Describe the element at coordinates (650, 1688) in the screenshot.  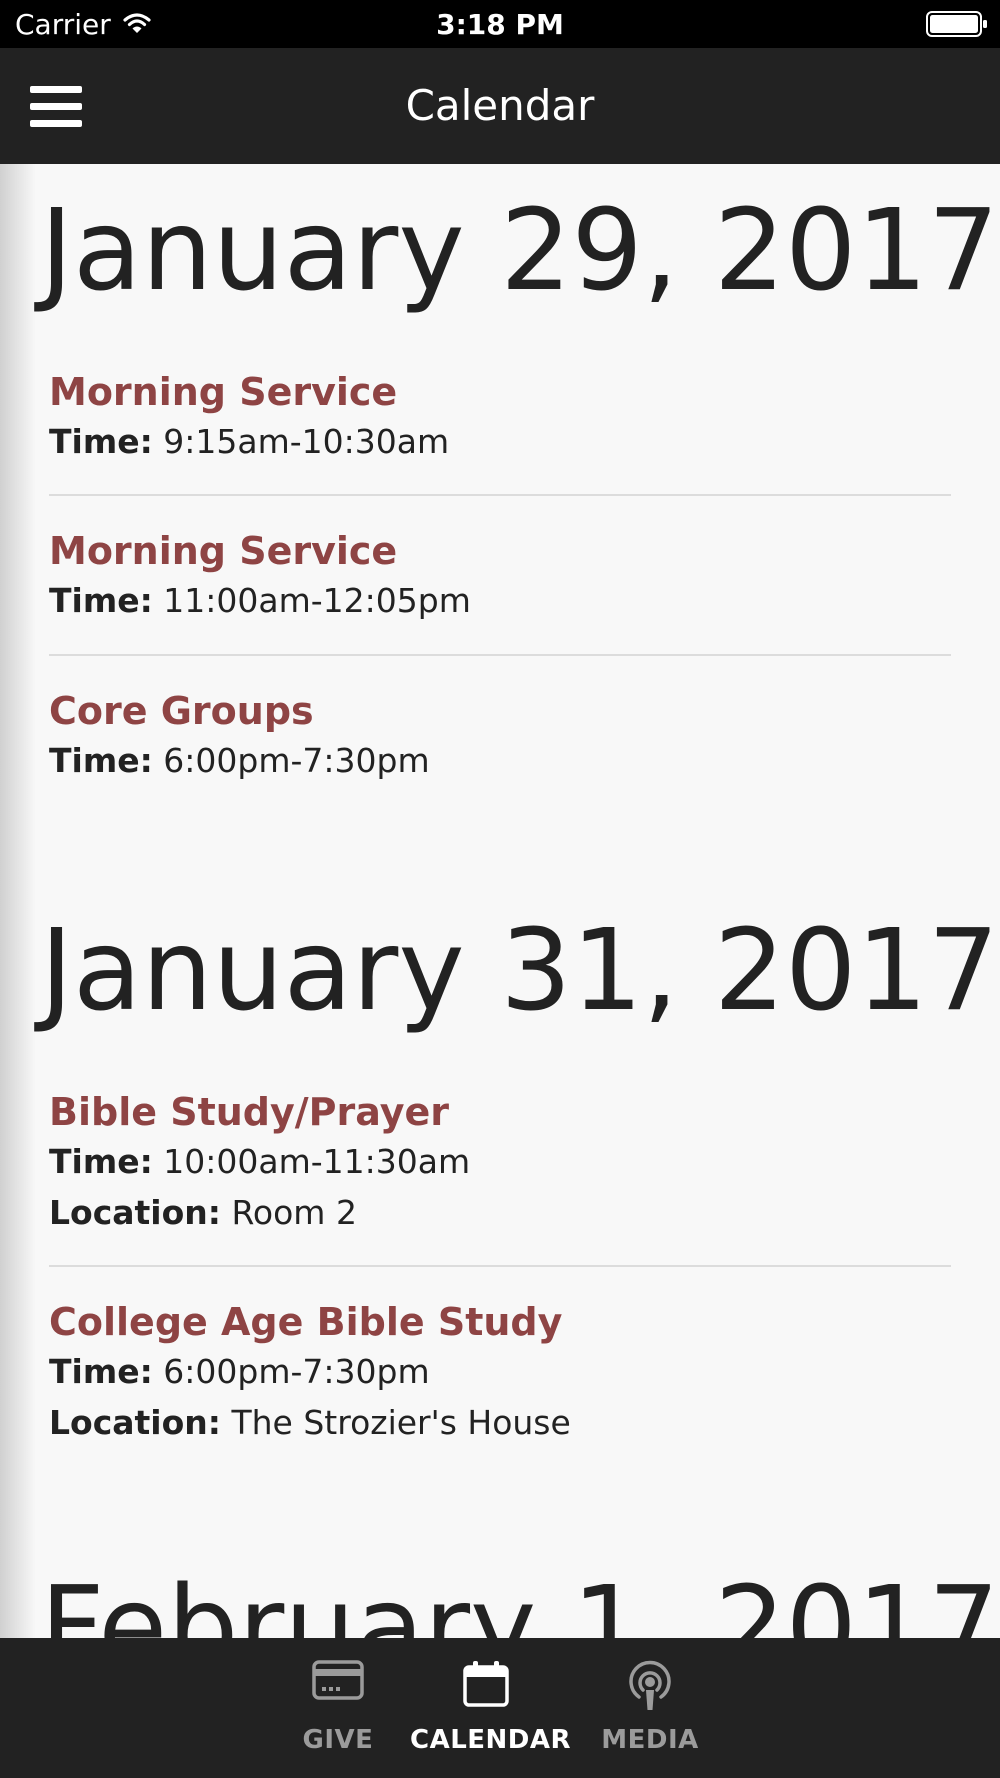
I see `podcast-icon` at that location.